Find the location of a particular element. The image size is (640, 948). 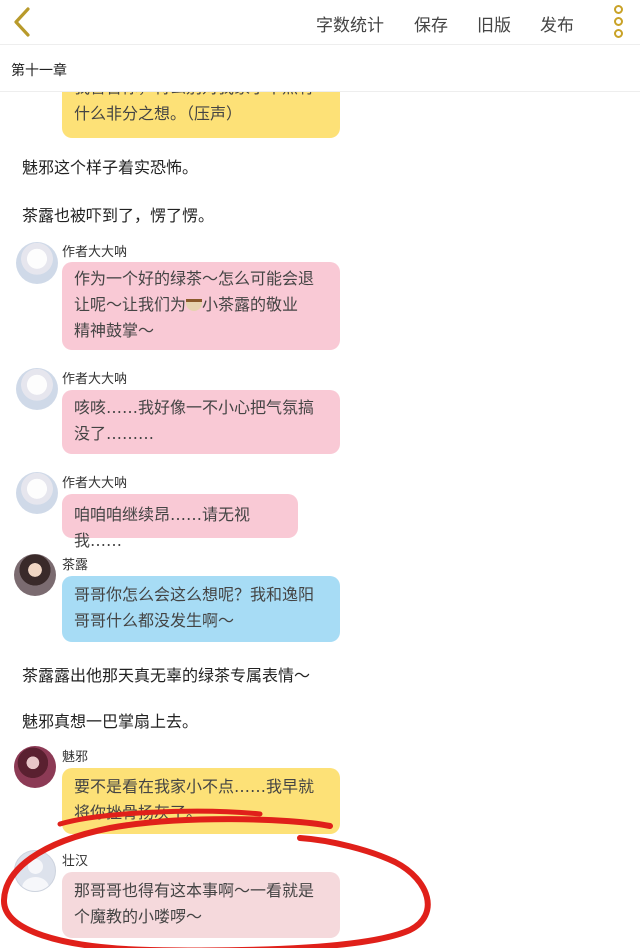

message-text-line: 精神鼓掌～ is located at coordinates (114, 330).